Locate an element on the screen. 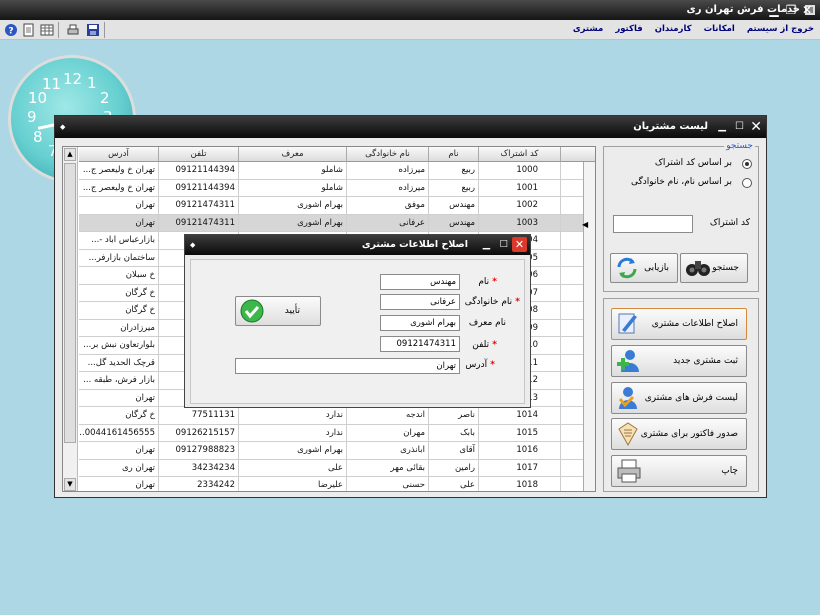  document-icon is located at coordinates (29, 30).